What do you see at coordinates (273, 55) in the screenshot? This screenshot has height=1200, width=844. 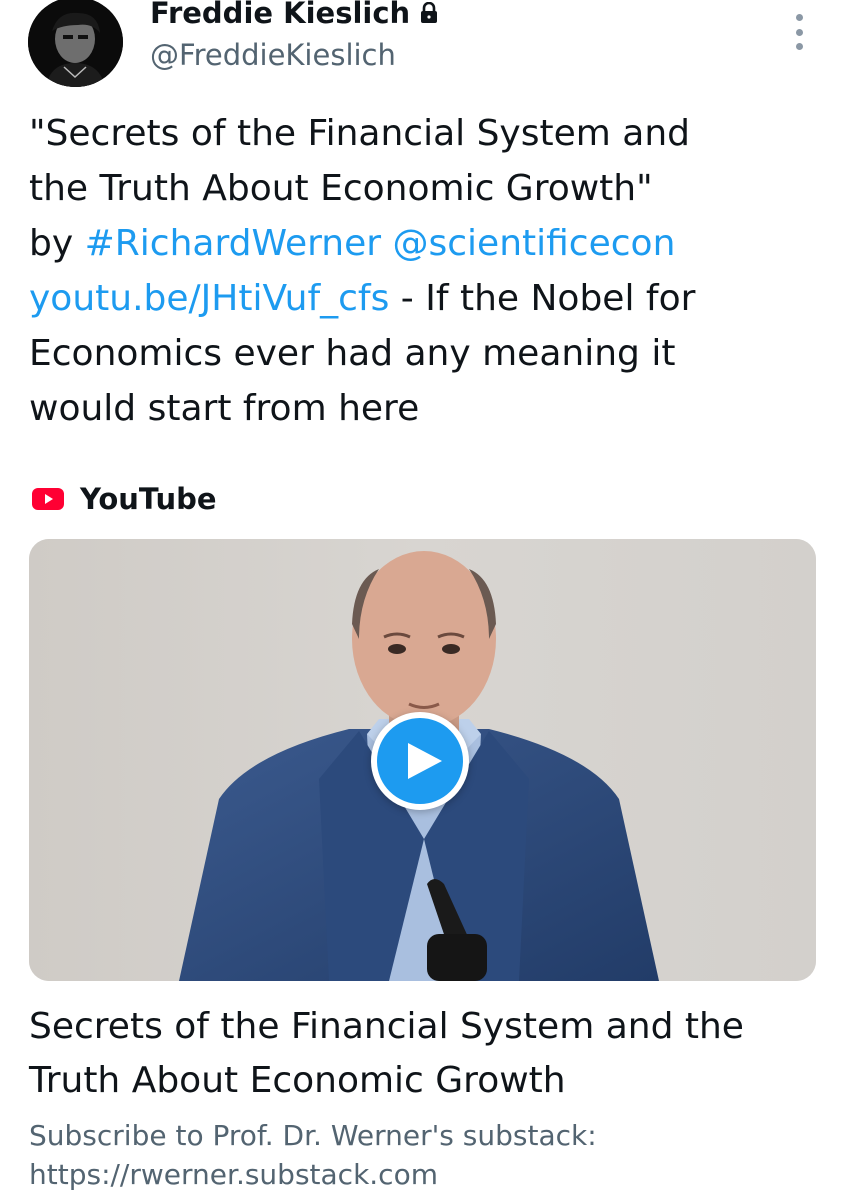 I see `author-handle: @FreddieKieslich` at bounding box center [273, 55].